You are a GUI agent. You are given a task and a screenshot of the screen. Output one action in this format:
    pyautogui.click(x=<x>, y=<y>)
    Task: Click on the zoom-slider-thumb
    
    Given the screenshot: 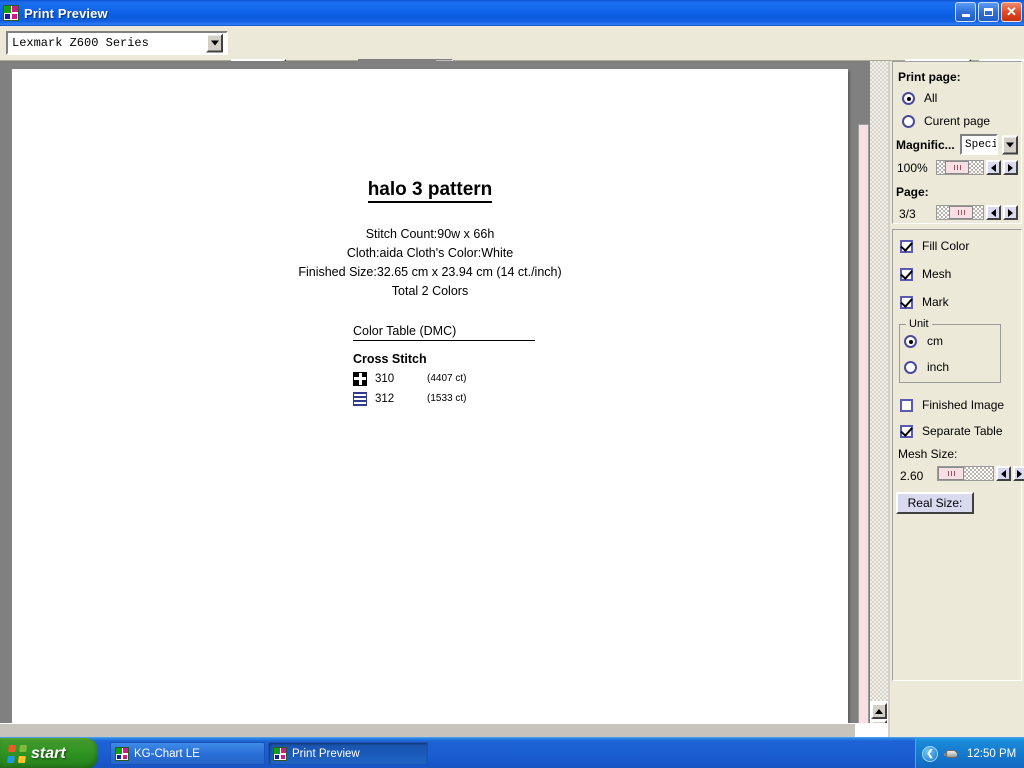 What is the action you would take?
    pyautogui.click(x=957, y=167)
    